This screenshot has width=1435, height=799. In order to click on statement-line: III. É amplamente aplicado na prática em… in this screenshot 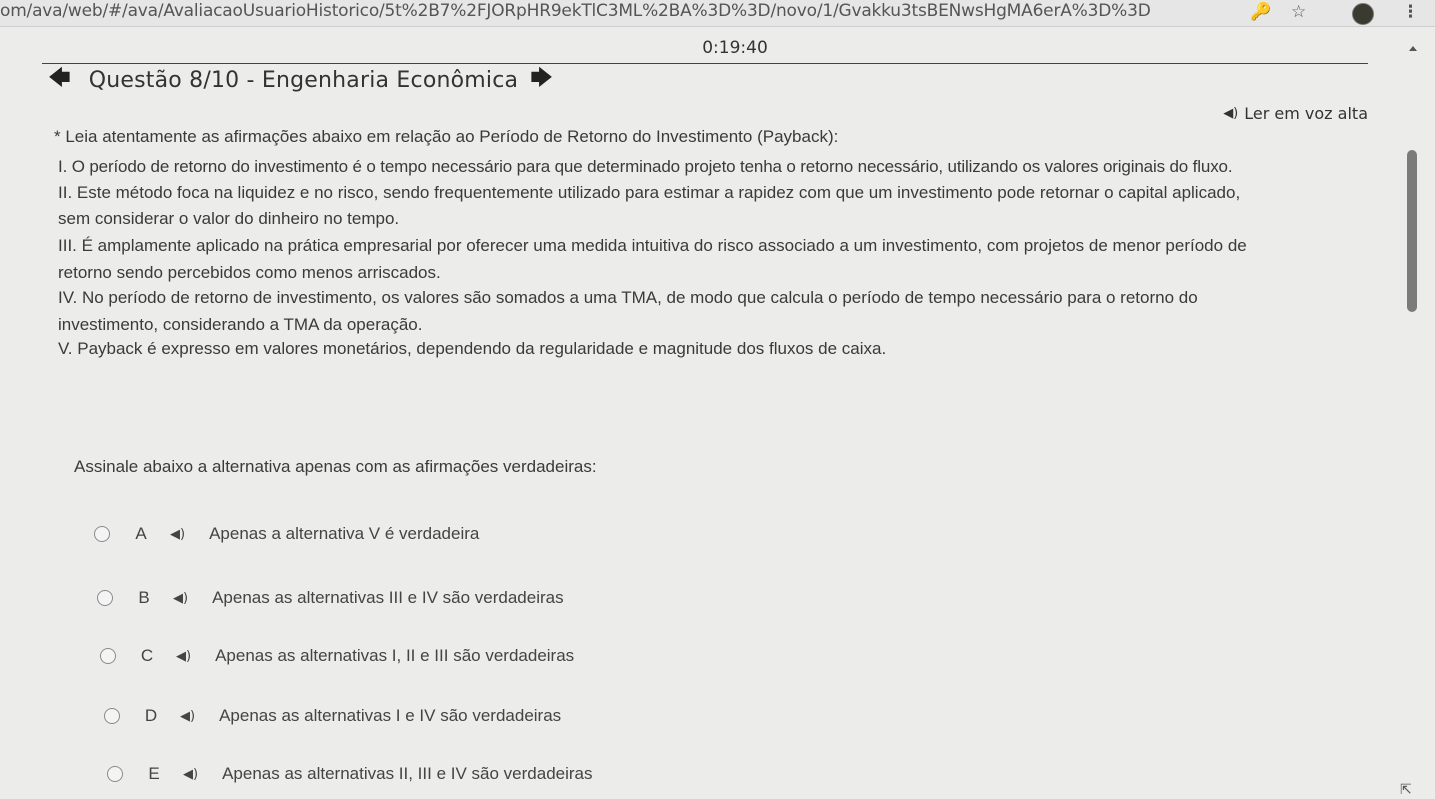, I will do `click(652, 245)`.